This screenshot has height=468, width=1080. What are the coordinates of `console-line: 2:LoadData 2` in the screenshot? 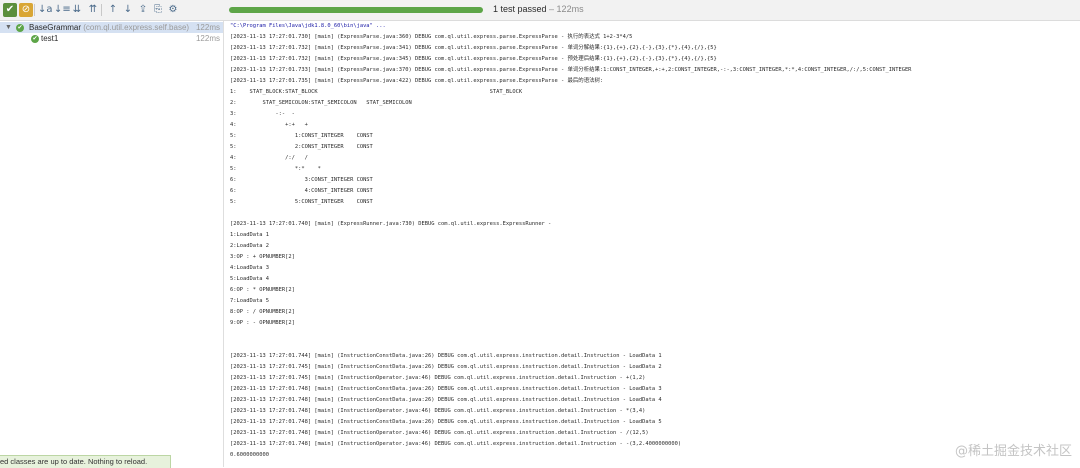 It's located at (249, 246).